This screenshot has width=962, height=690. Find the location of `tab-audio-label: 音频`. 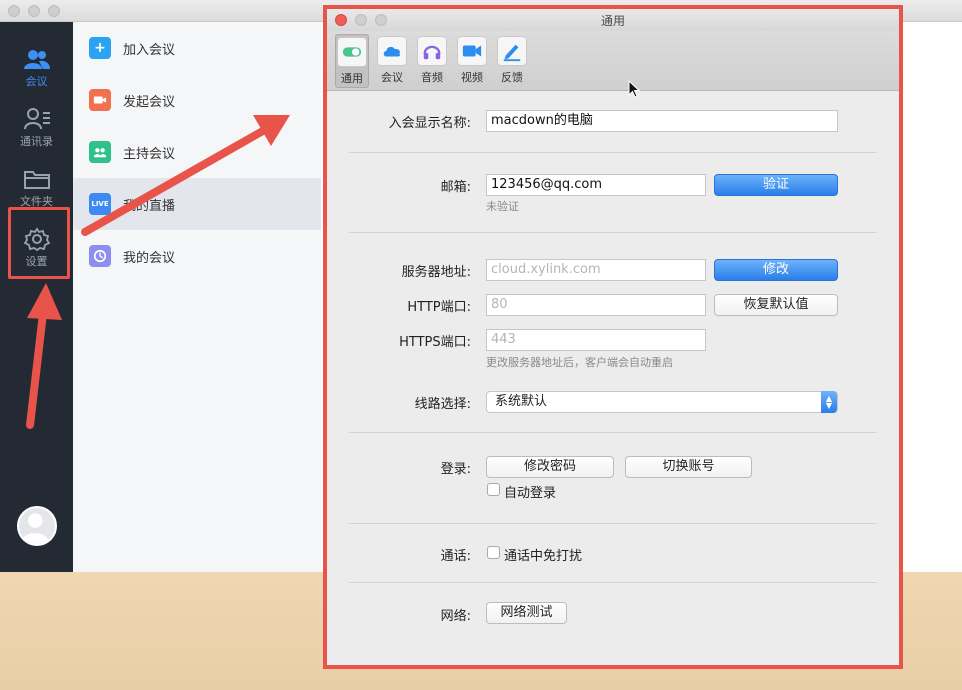

tab-audio-label: 音频 is located at coordinates (432, 77).